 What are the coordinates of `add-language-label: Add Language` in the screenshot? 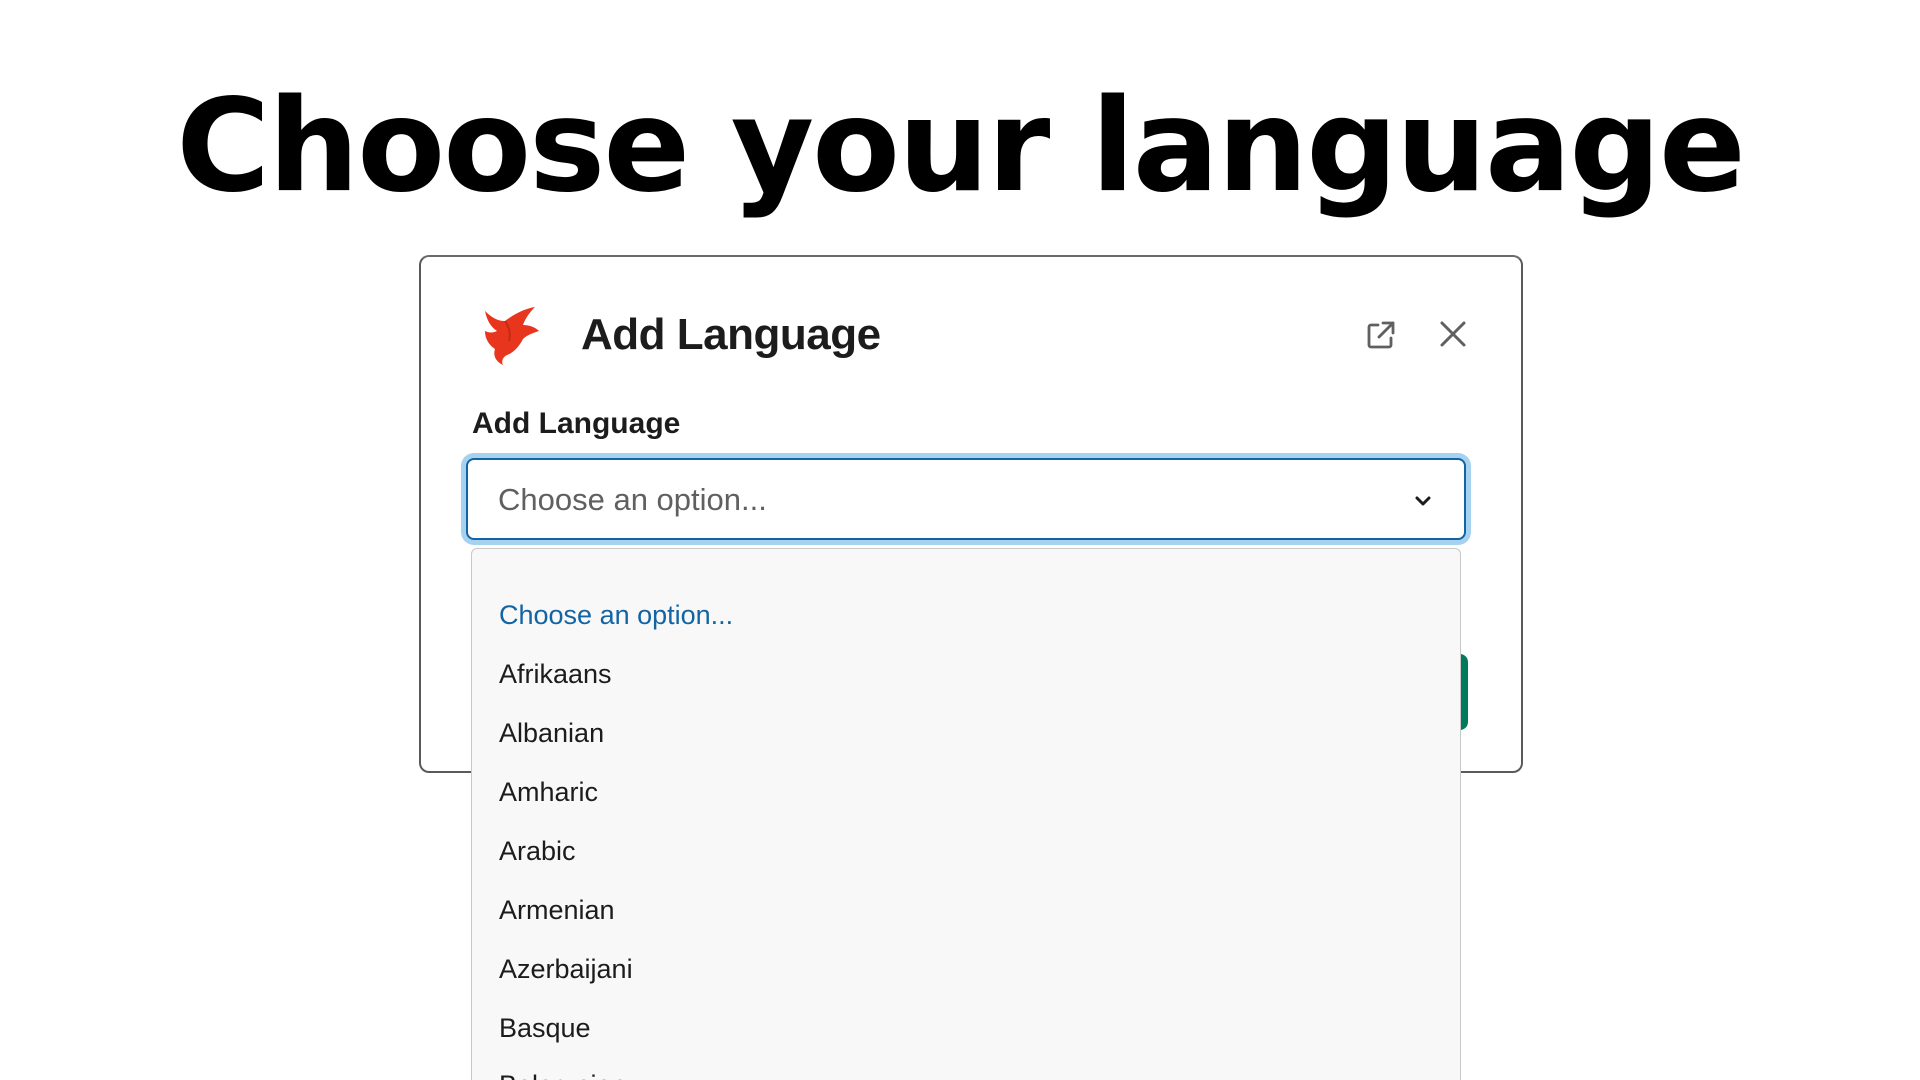 It's located at (576, 423).